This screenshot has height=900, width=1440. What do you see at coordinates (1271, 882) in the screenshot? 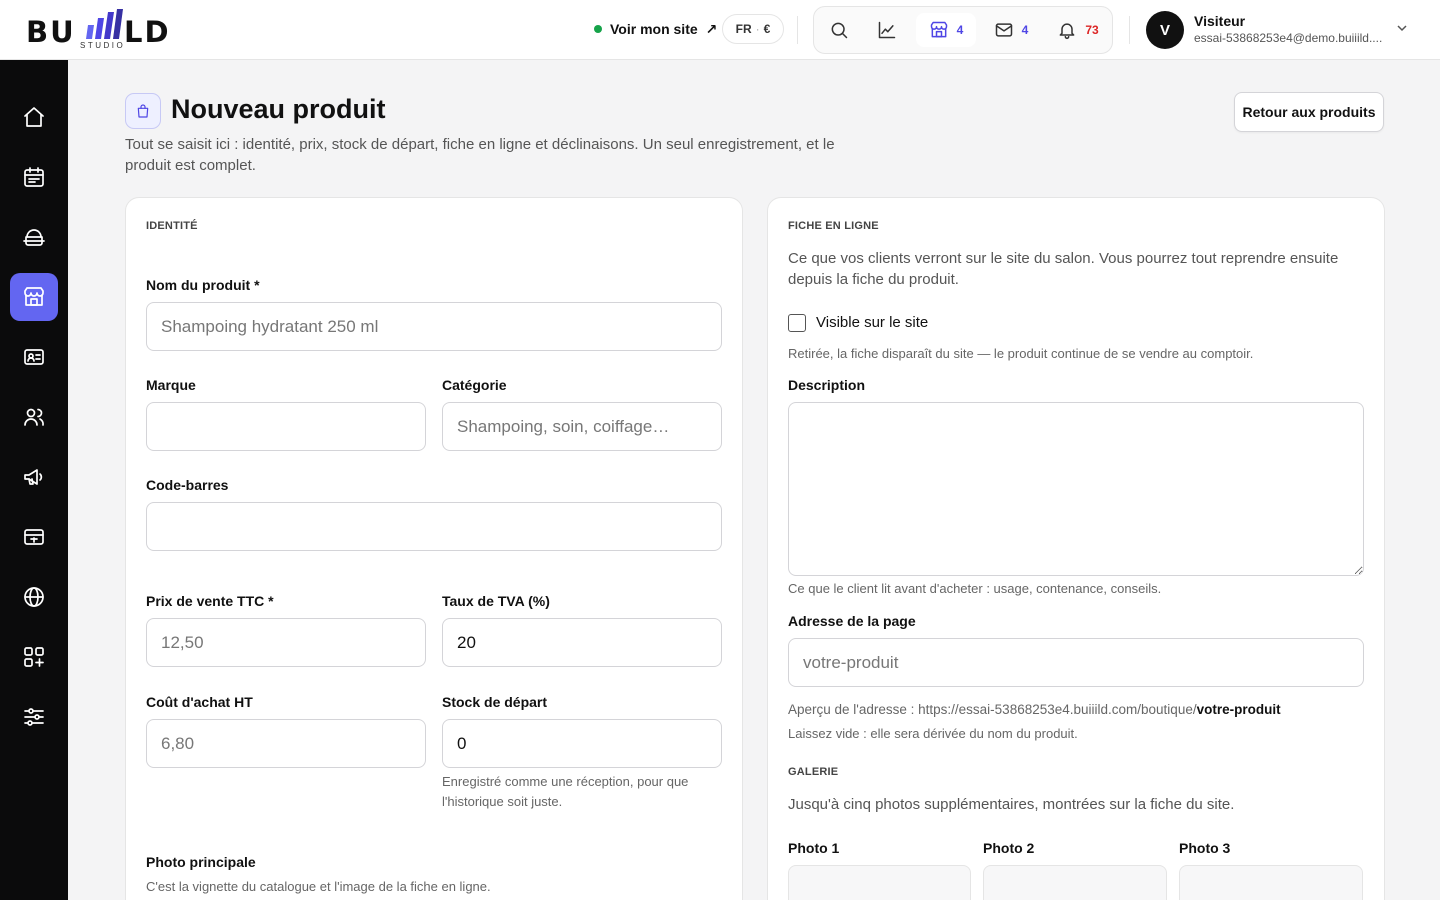
I see `photo-3-upload` at bounding box center [1271, 882].